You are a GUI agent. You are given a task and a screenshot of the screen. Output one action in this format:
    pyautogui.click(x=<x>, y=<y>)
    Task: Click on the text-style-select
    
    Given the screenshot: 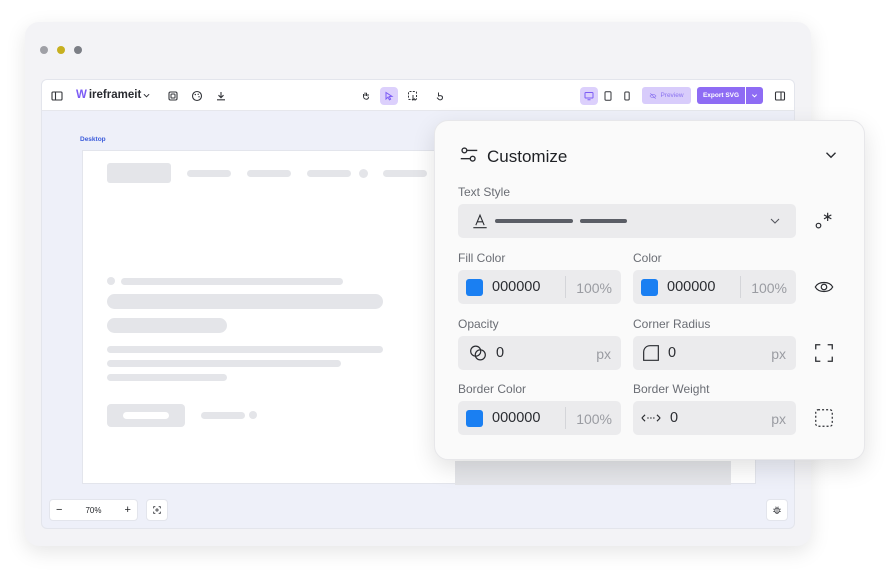 What is the action you would take?
    pyautogui.click(x=627, y=221)
    